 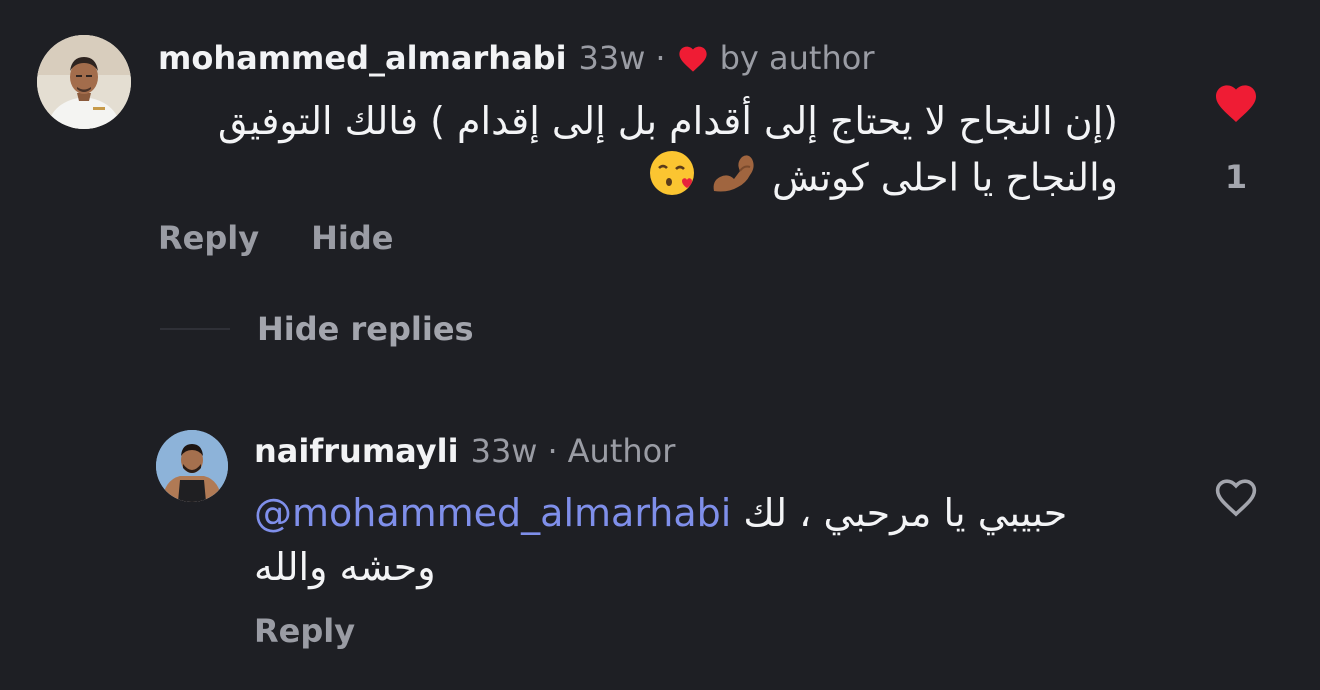 I want to click on face-blowing-kiss-icon, so click(x=673, y=180).